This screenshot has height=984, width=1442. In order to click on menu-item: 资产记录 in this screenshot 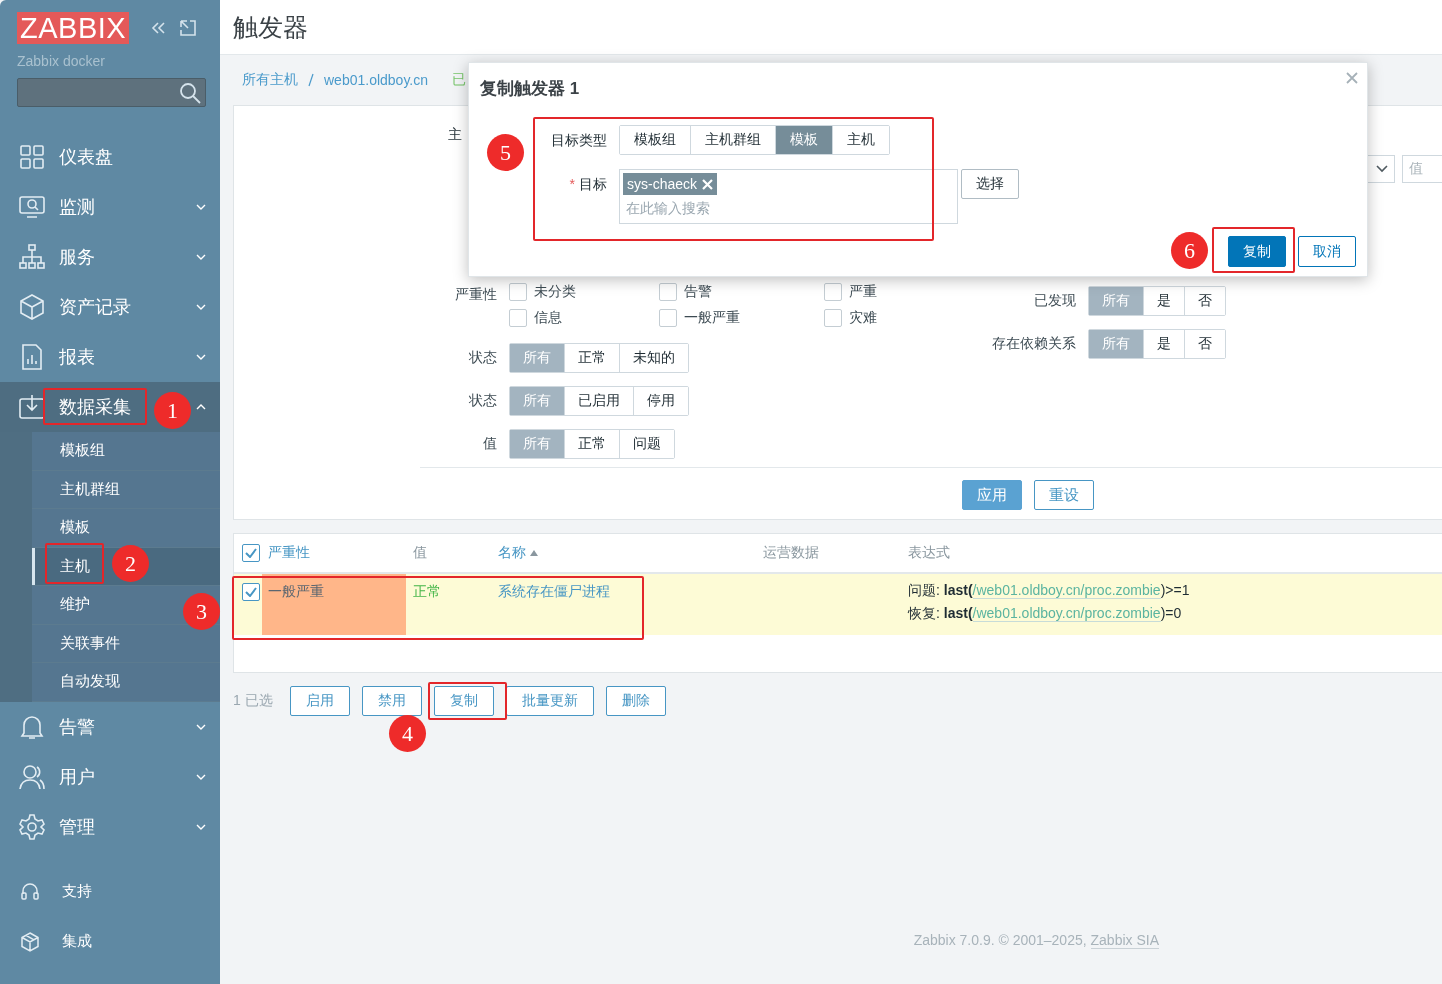, I will do `click(110, 307)`.